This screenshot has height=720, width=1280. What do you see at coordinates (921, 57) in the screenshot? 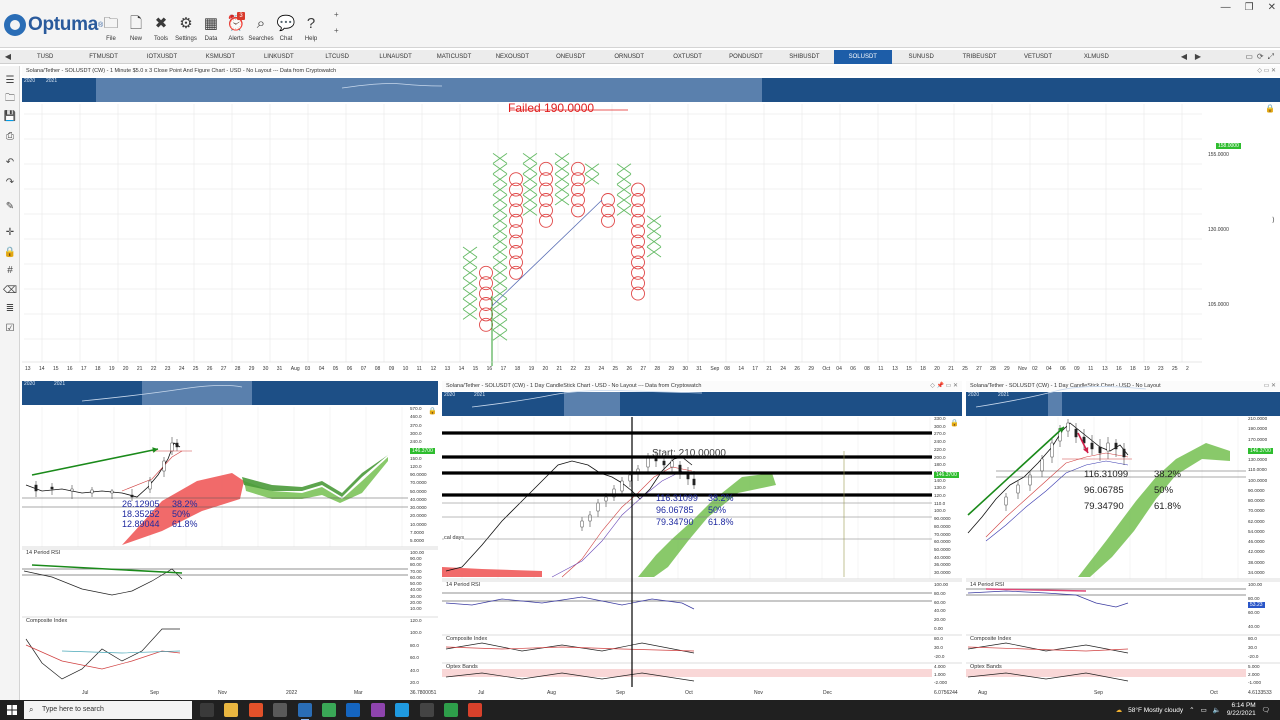
I see `tab-sunusd: SUNUSD` at bounding box center [921, 57].